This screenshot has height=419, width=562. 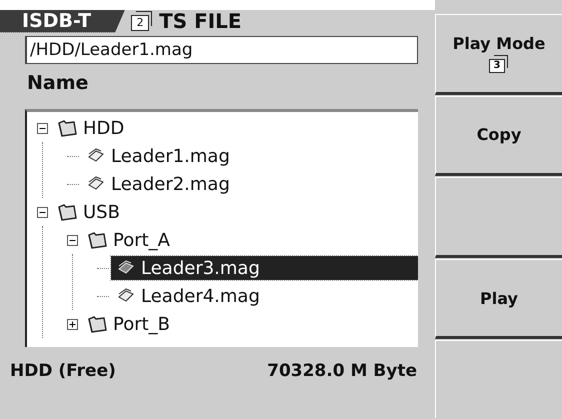 I want to click on column-header: Name, so click(x=58, y=84).